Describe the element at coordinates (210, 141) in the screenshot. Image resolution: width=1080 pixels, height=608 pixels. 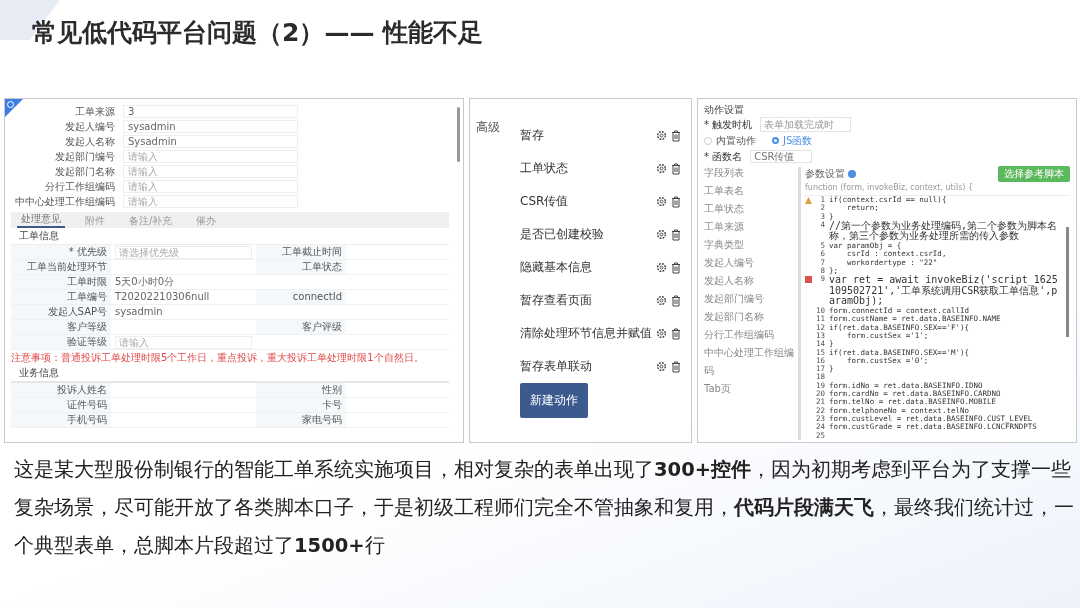
I see `input-field: Sysadmin` at that location.